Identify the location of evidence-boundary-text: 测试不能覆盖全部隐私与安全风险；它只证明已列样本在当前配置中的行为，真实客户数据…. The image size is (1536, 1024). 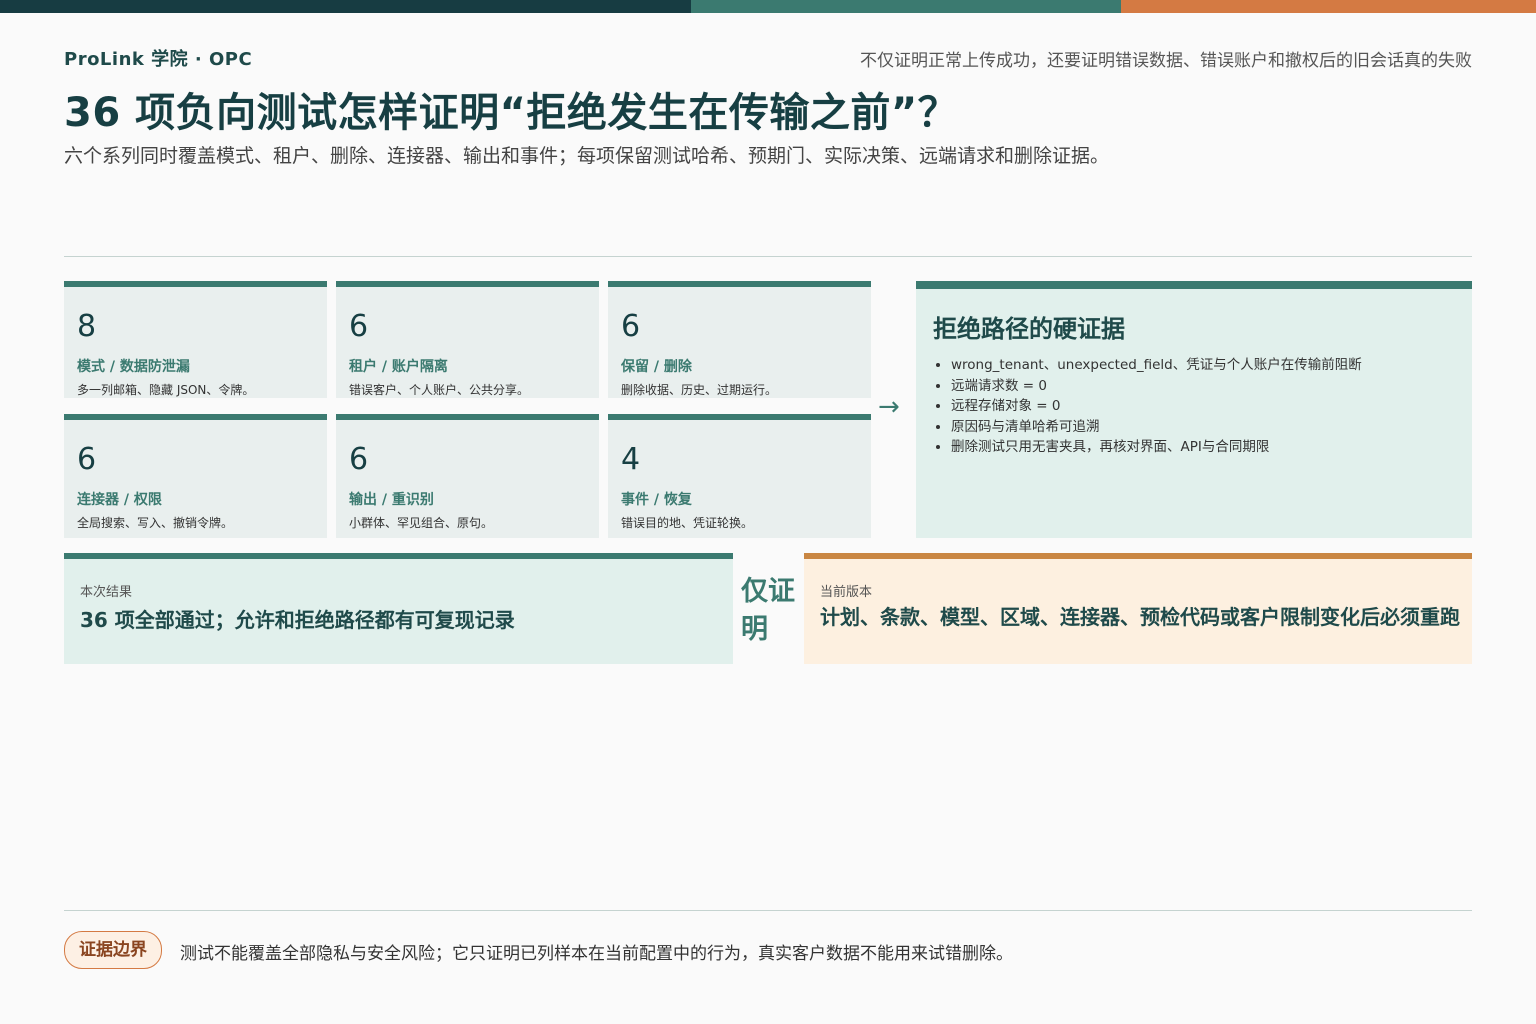
(596, 954).